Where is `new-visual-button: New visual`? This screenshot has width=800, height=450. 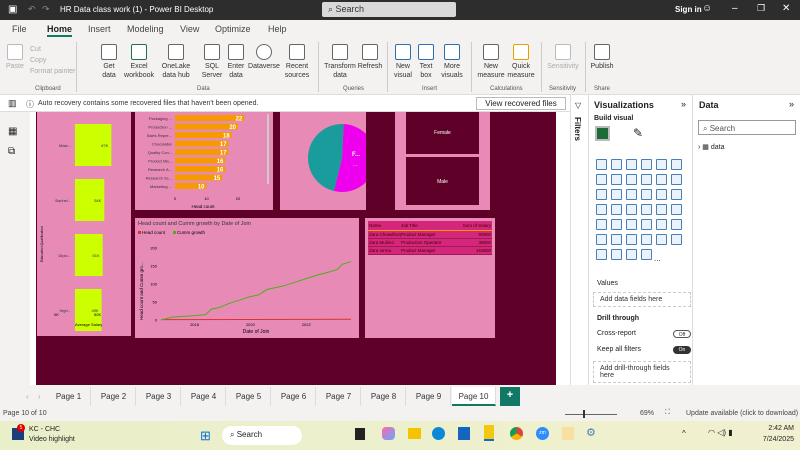
new-visual-button: New visual is located at coordinates (403, 62).